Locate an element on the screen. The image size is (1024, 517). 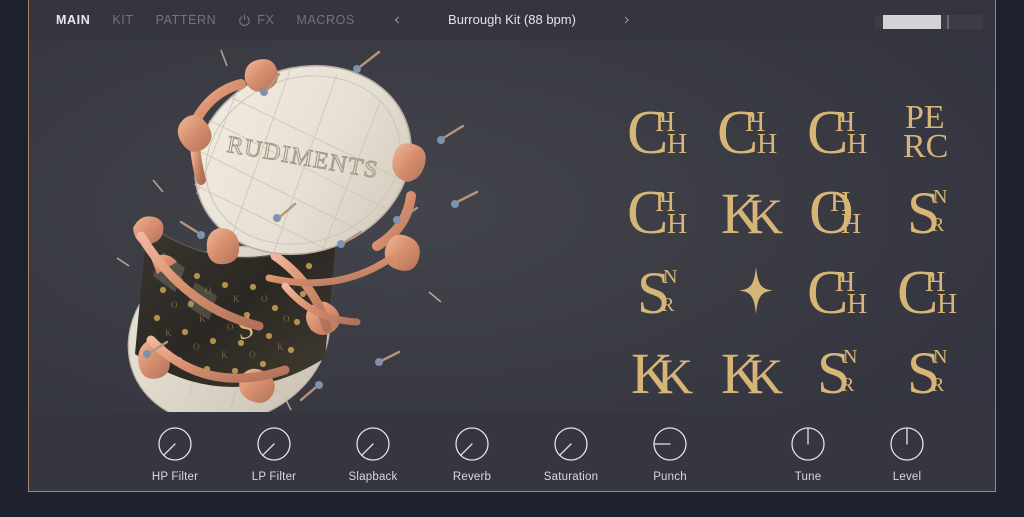
pad-chh-1: C H H is located at coordinates (666, 130).